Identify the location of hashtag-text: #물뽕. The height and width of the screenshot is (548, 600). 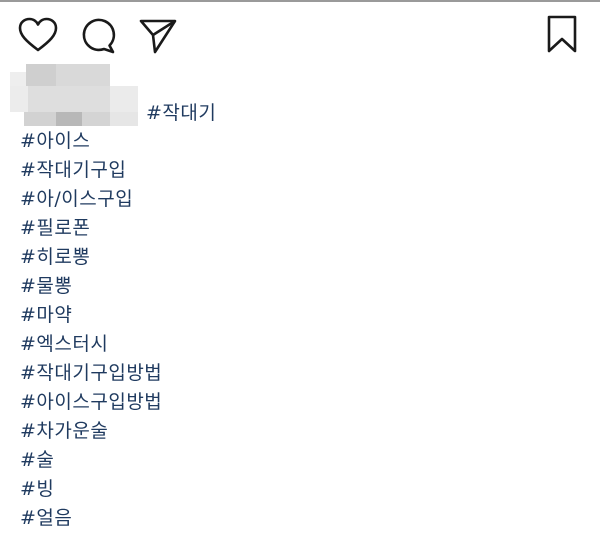
(46, 286).